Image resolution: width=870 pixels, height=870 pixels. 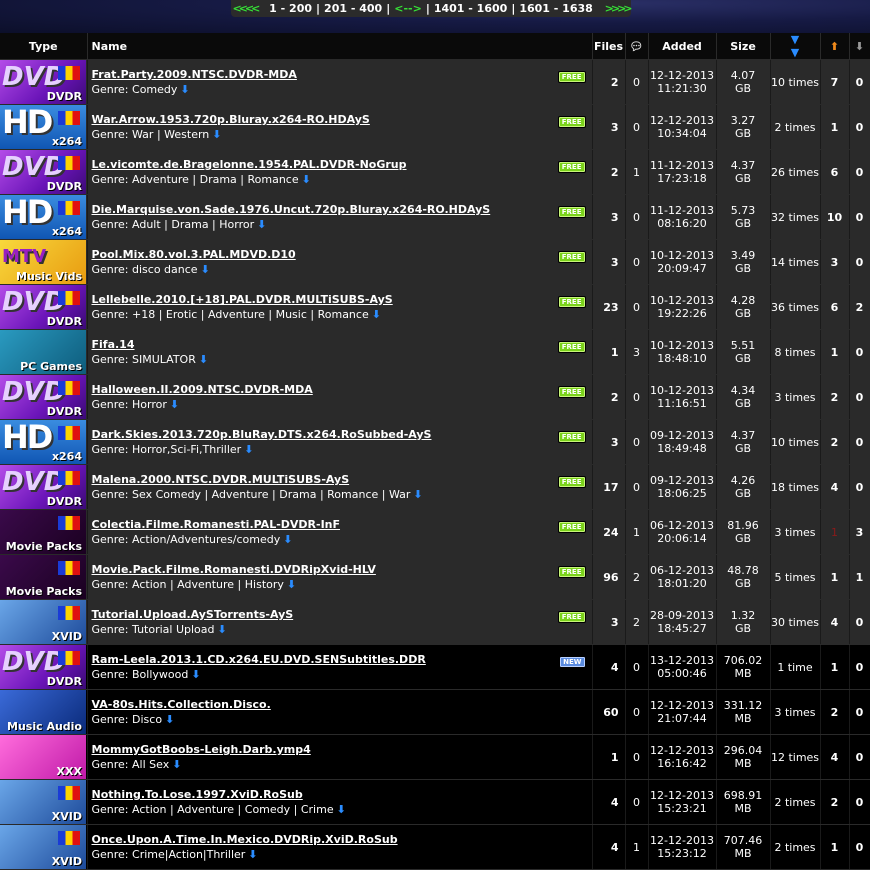 What do you see at coordinates (44, 802) in the screenshot?
I see `type-cell: XVID` at bounding box center [44, 802].